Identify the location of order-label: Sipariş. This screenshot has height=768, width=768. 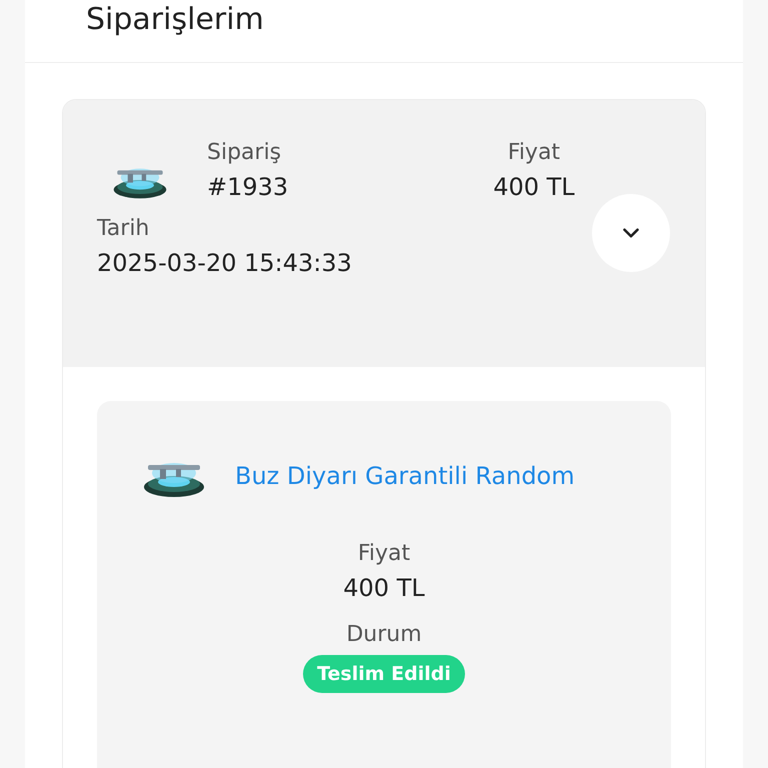
(244, 152).